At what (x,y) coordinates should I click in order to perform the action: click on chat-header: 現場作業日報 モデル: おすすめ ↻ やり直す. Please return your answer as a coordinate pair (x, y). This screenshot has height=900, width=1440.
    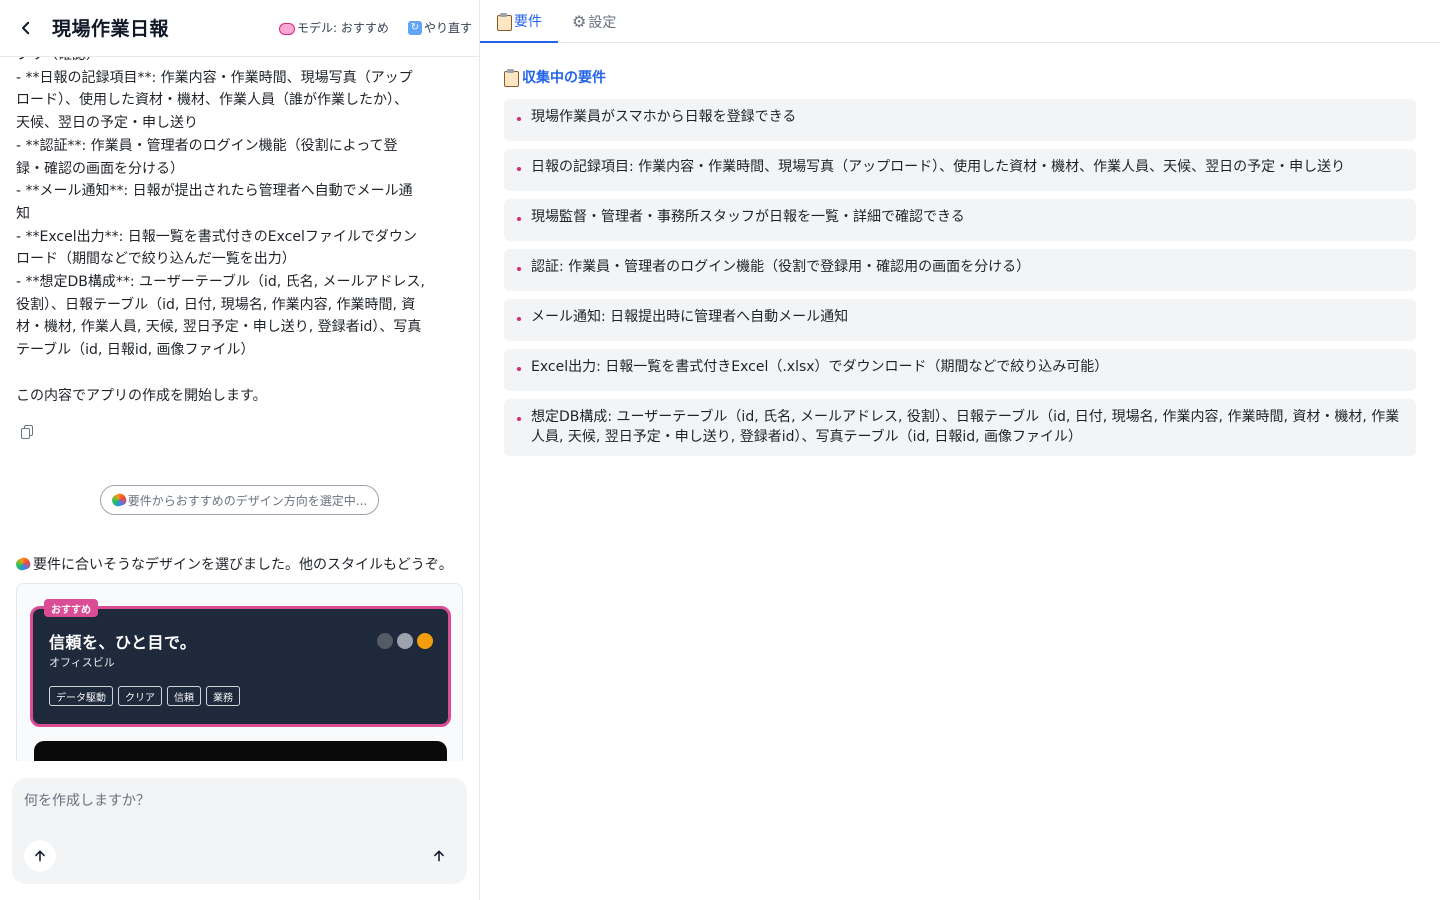
    Looking at the image, I should click on (239, 28).